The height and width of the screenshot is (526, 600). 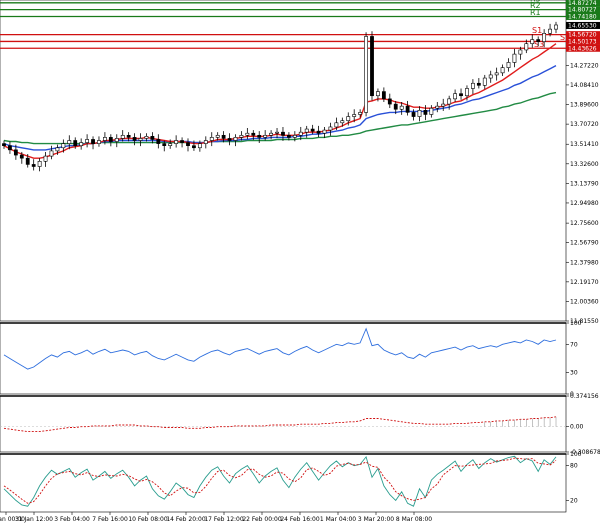 I want to click on price-y-tick-label: 14.27220, so click(x=584, y=65).